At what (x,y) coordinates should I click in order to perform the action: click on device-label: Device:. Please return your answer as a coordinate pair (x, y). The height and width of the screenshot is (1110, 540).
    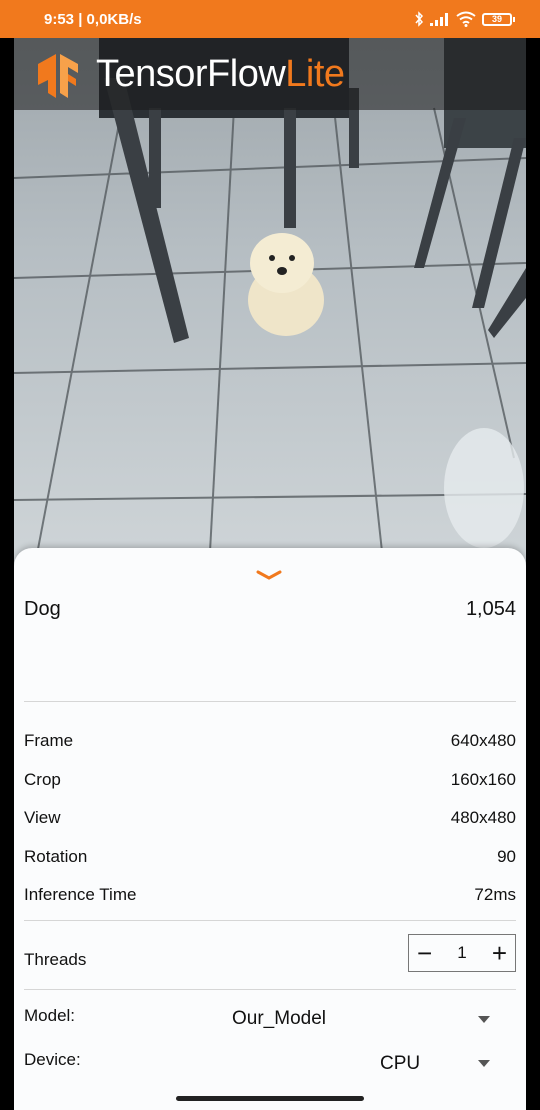
    Looking at the image, I should click on (52, 1059).